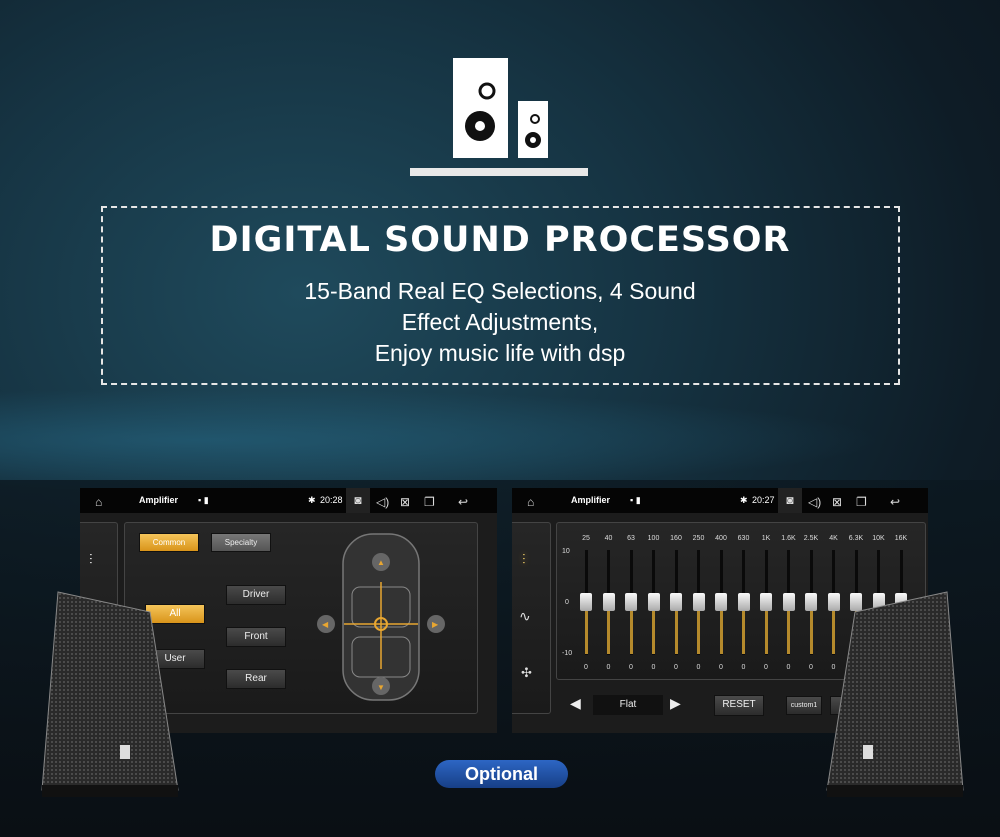  What do you see at coordinates (110, 694) in the screenshot?
I see `left-speaker-image` at bounding box center [110, 694].